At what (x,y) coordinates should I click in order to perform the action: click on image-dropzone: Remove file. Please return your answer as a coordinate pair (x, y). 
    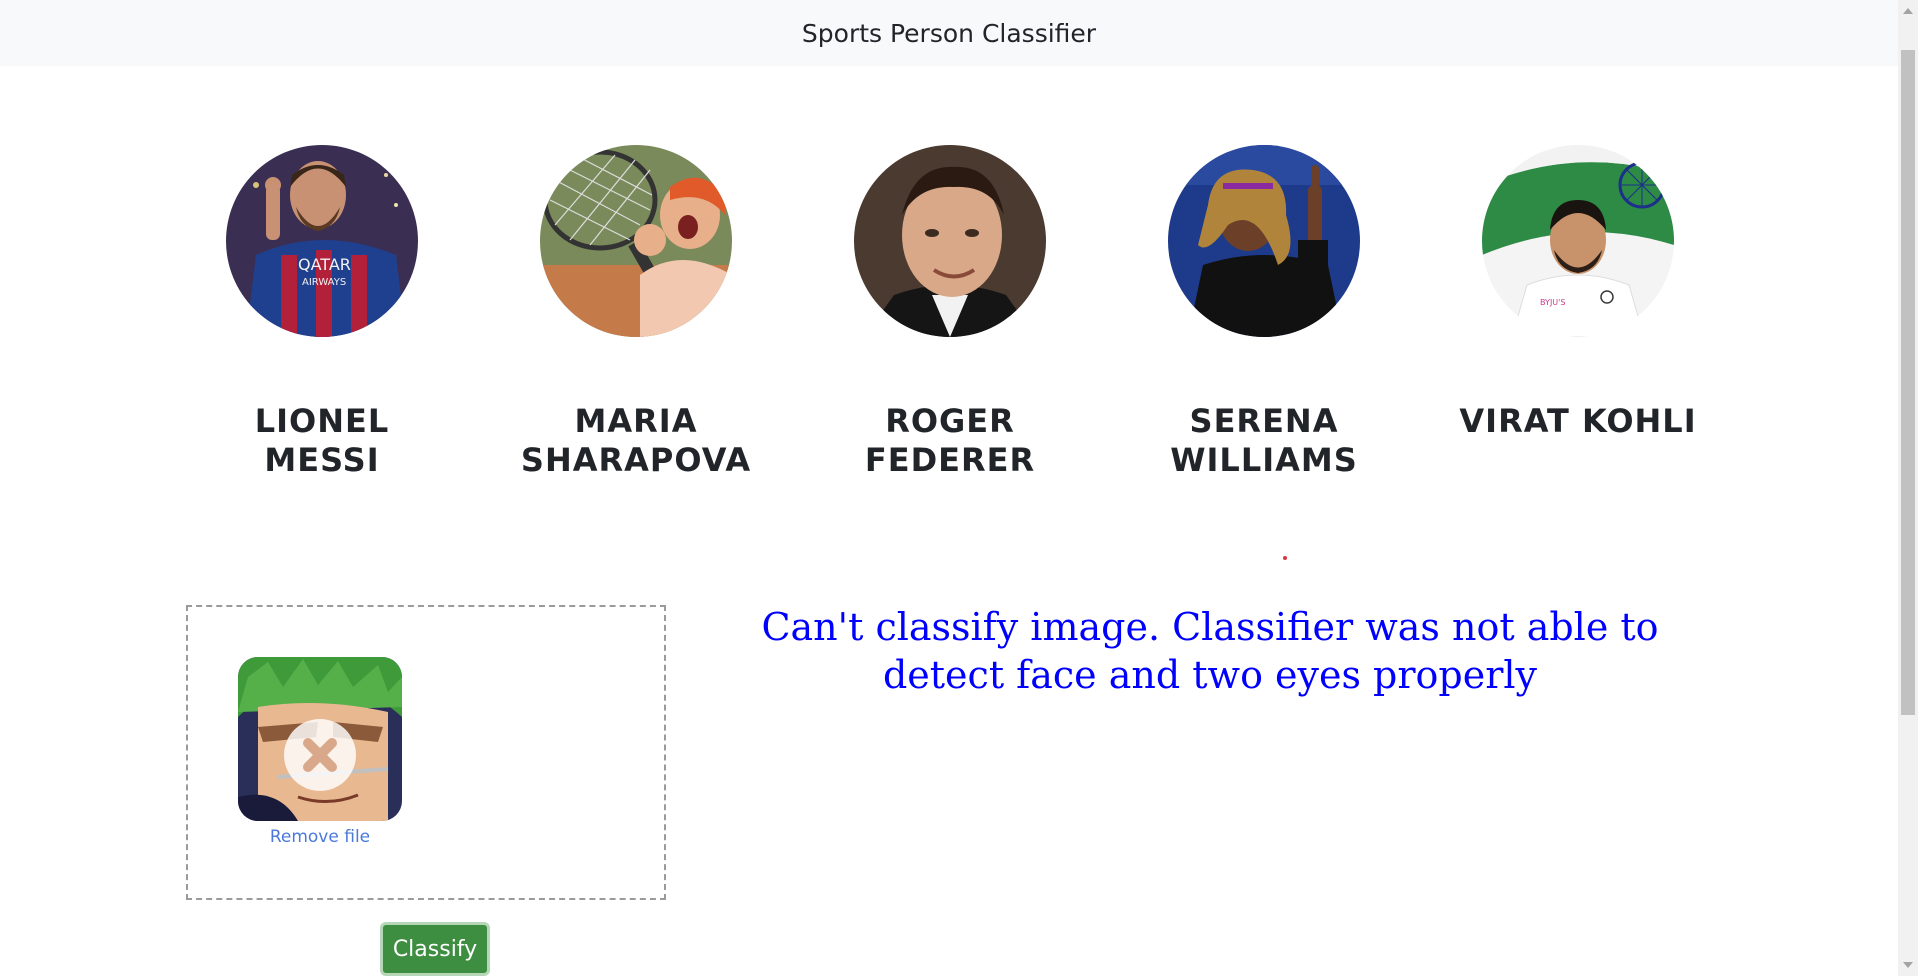
    Looking at the image, I should click on (426, 752).